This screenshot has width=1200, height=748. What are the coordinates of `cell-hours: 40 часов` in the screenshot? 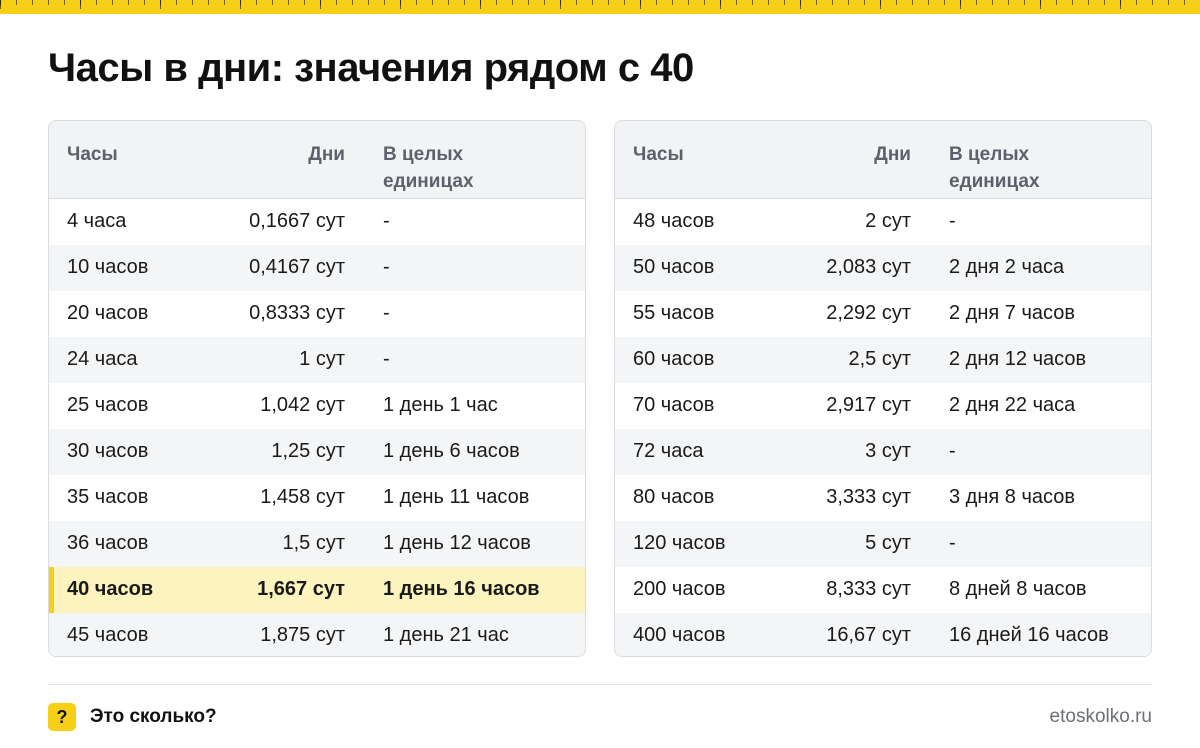 It's located at (110, 589).